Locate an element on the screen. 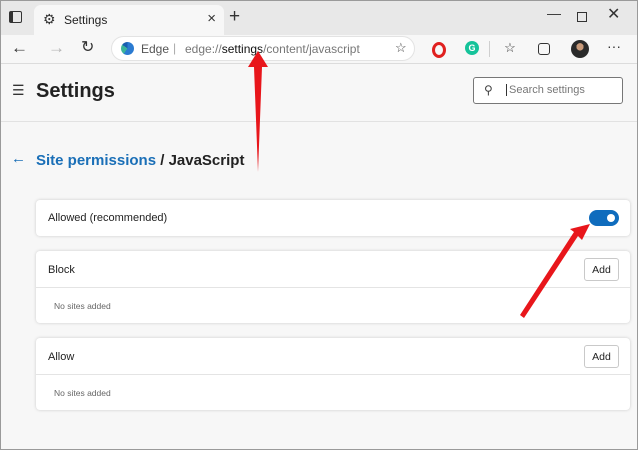 This screenshot has height=450, width=638. gear-icon: ⚙ is located at coordinates (49, 19).